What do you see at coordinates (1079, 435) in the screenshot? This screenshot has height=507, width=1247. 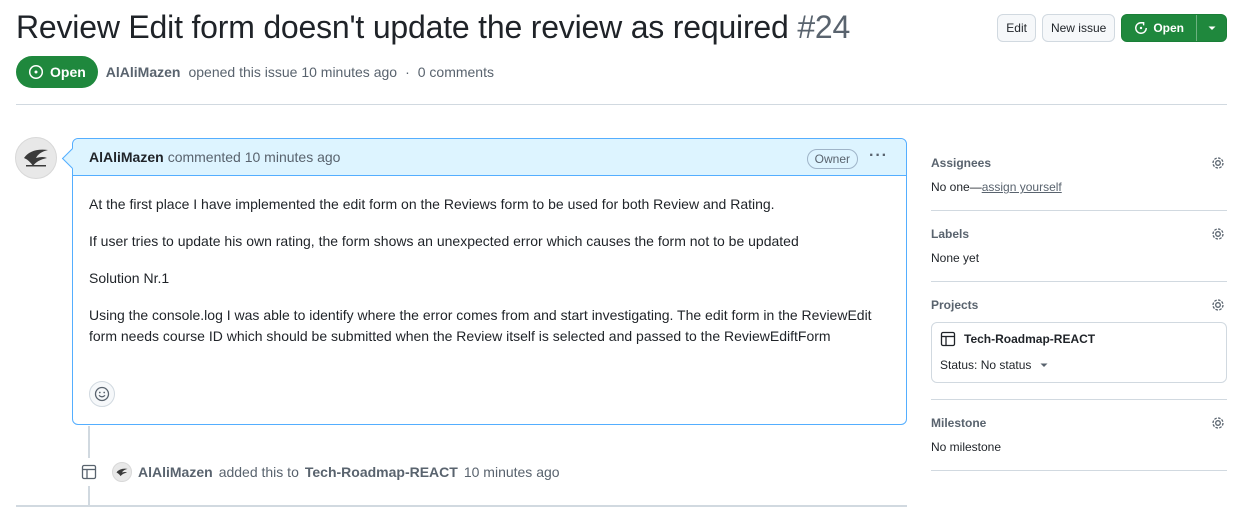 I see `sidebar-milestone: Milestone No milestone` at bounding box center [1079, 435].